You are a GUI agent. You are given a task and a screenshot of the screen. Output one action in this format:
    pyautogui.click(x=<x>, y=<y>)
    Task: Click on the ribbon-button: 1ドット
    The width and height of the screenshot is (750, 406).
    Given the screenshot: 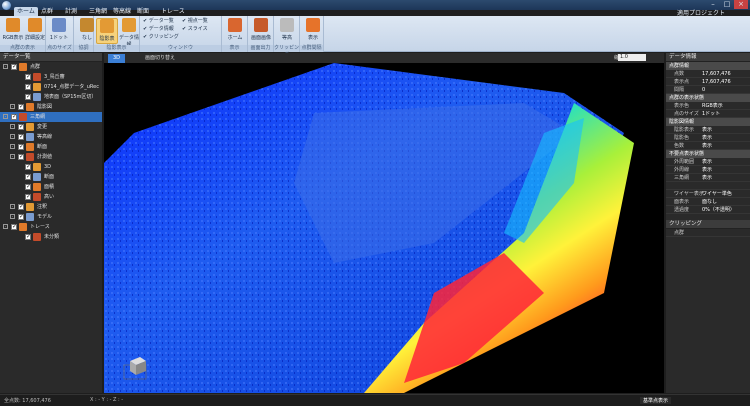 What is the action you would take?
    pyautogui.click(x=59, y=31)
    